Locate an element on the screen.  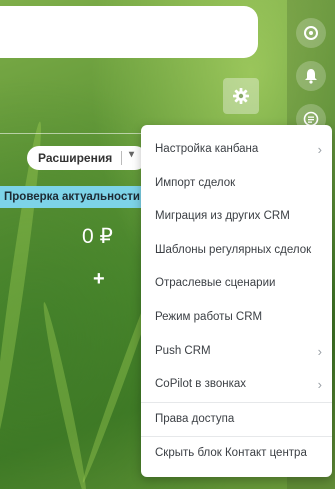
extensions-label: Расширения is located at coordinates (75, 158).